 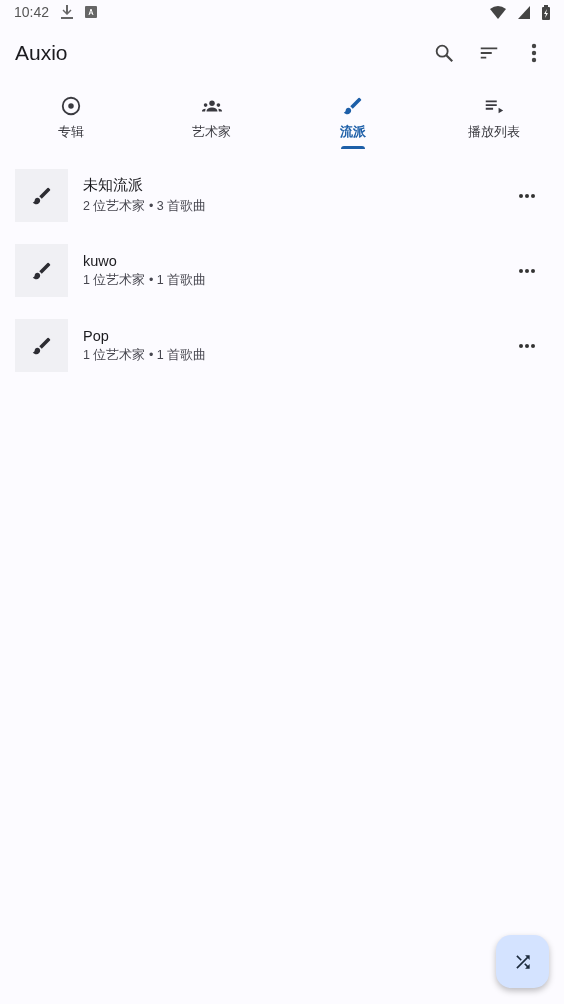 I want to click on genre-details: 2 位艺术家 • 3 首歌曲, so click(x=145, y=206).